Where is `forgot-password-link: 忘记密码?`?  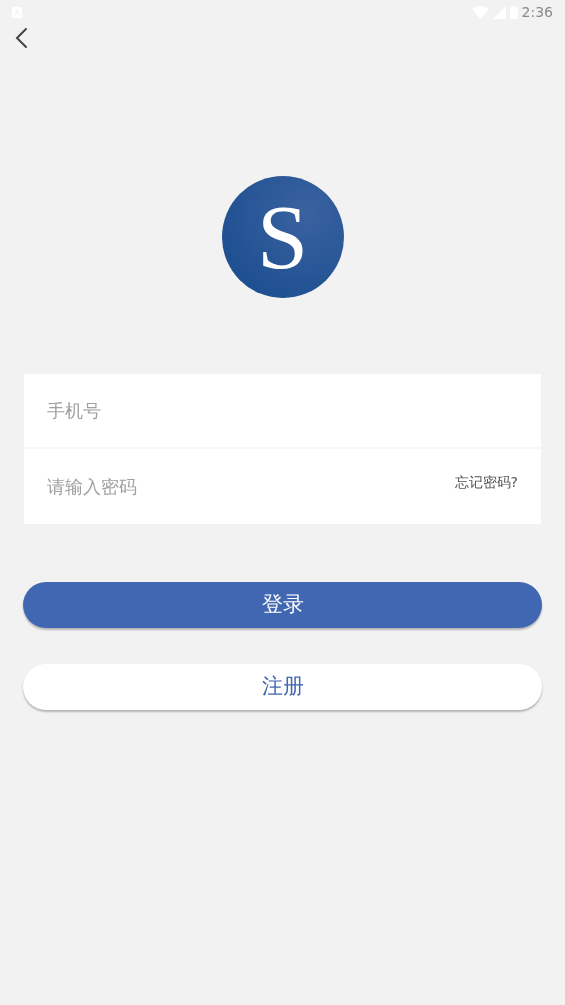 forgot-password-link: 忘记密码? is located at coordinates (486, 482).